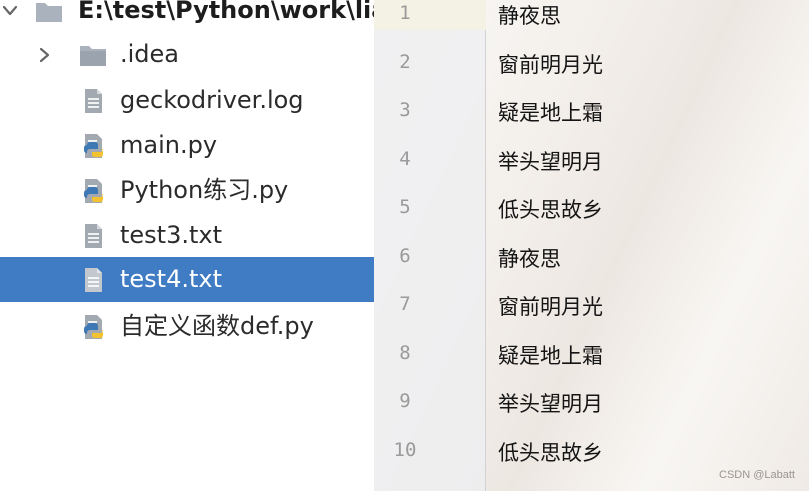 Image resolution: width=809 pixels, height=491 pixels. Describe the element at coordinates (405, 255) in the screenshot. I see `line-number: 6` at that location.